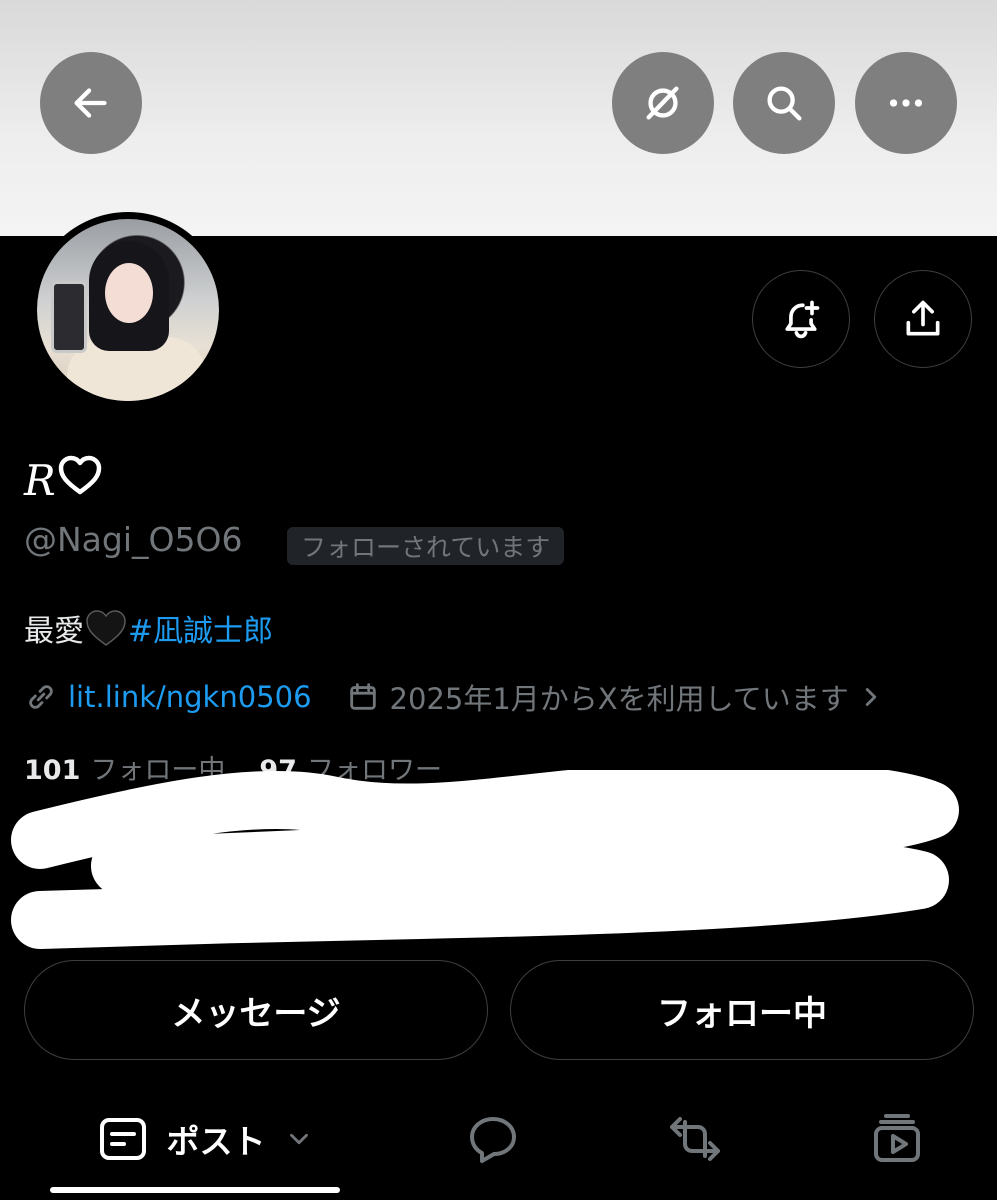 The height and width of the screenshot is (1200, 997). I want to click on share-icon, so click(923, 318).